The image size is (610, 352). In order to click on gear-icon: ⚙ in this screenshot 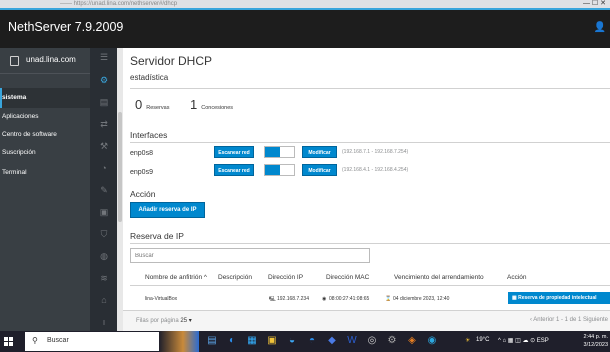, I will do `click(392, 341)`.